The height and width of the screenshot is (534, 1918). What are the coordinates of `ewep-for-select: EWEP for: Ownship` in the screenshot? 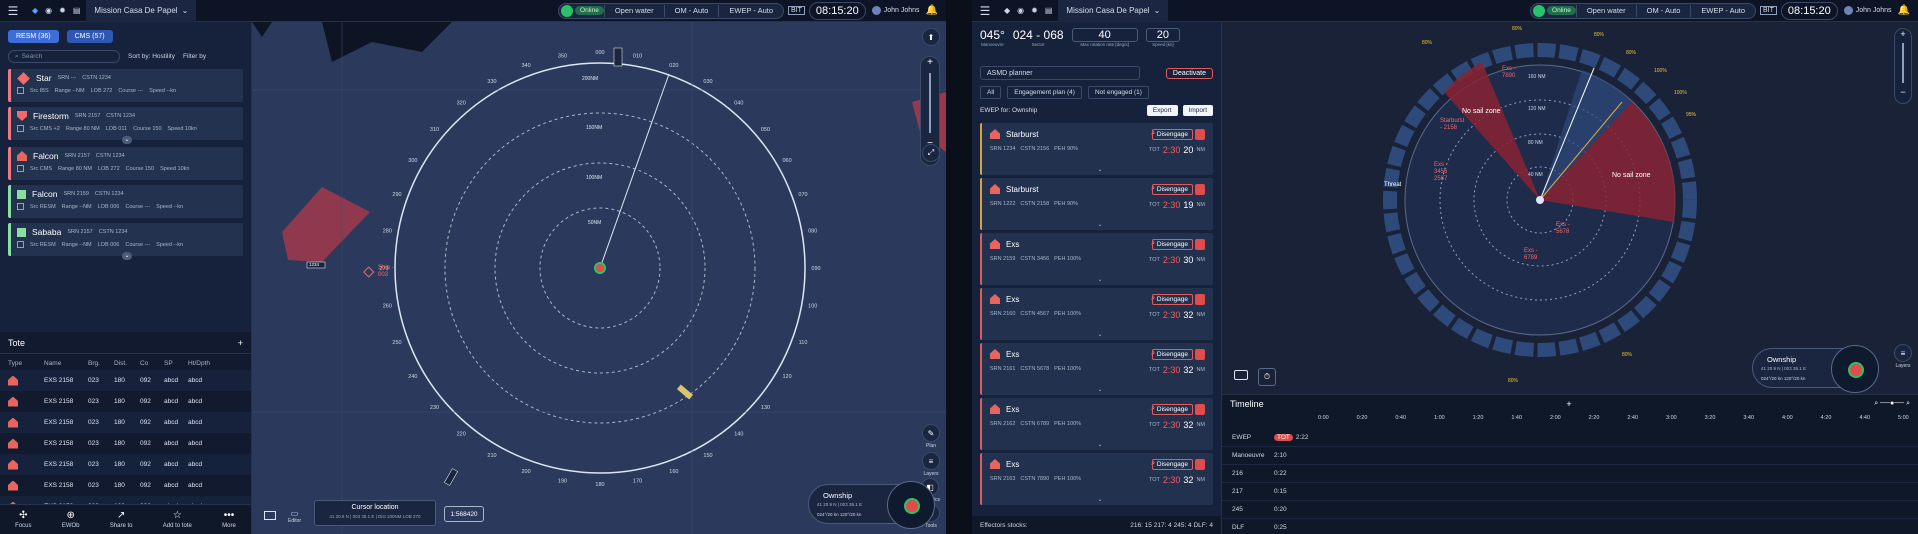 It's located at (1008, 110).